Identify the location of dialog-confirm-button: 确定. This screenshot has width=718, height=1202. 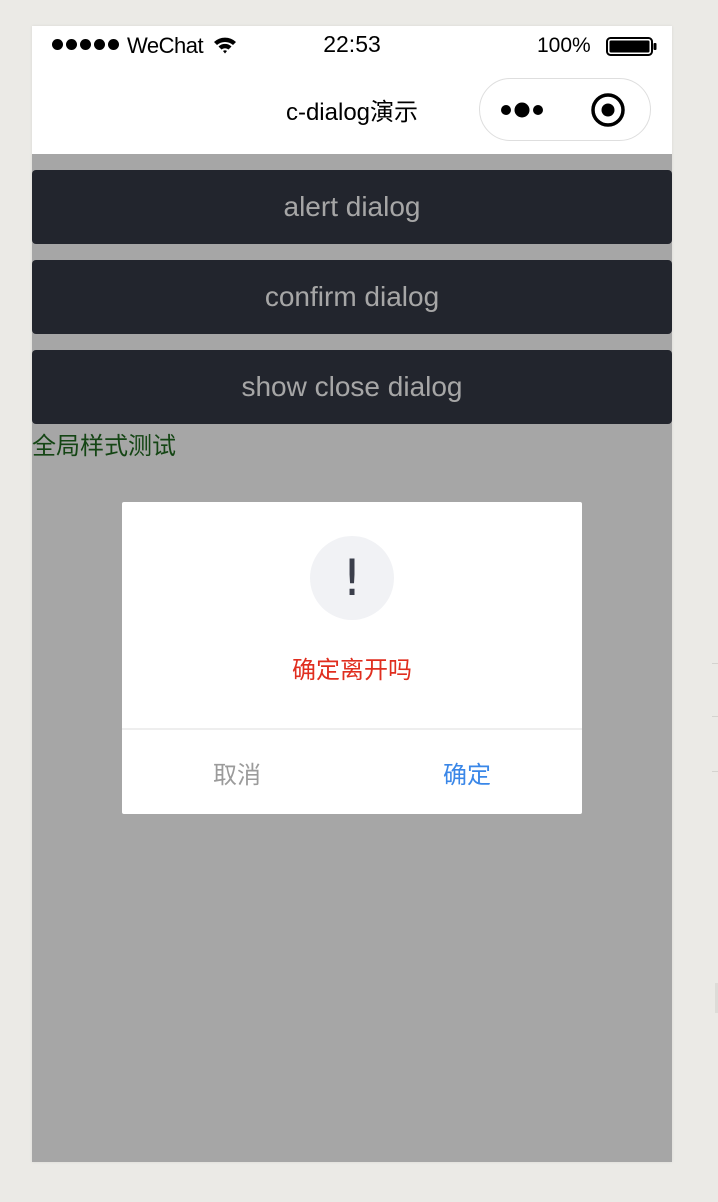
(467, 772).